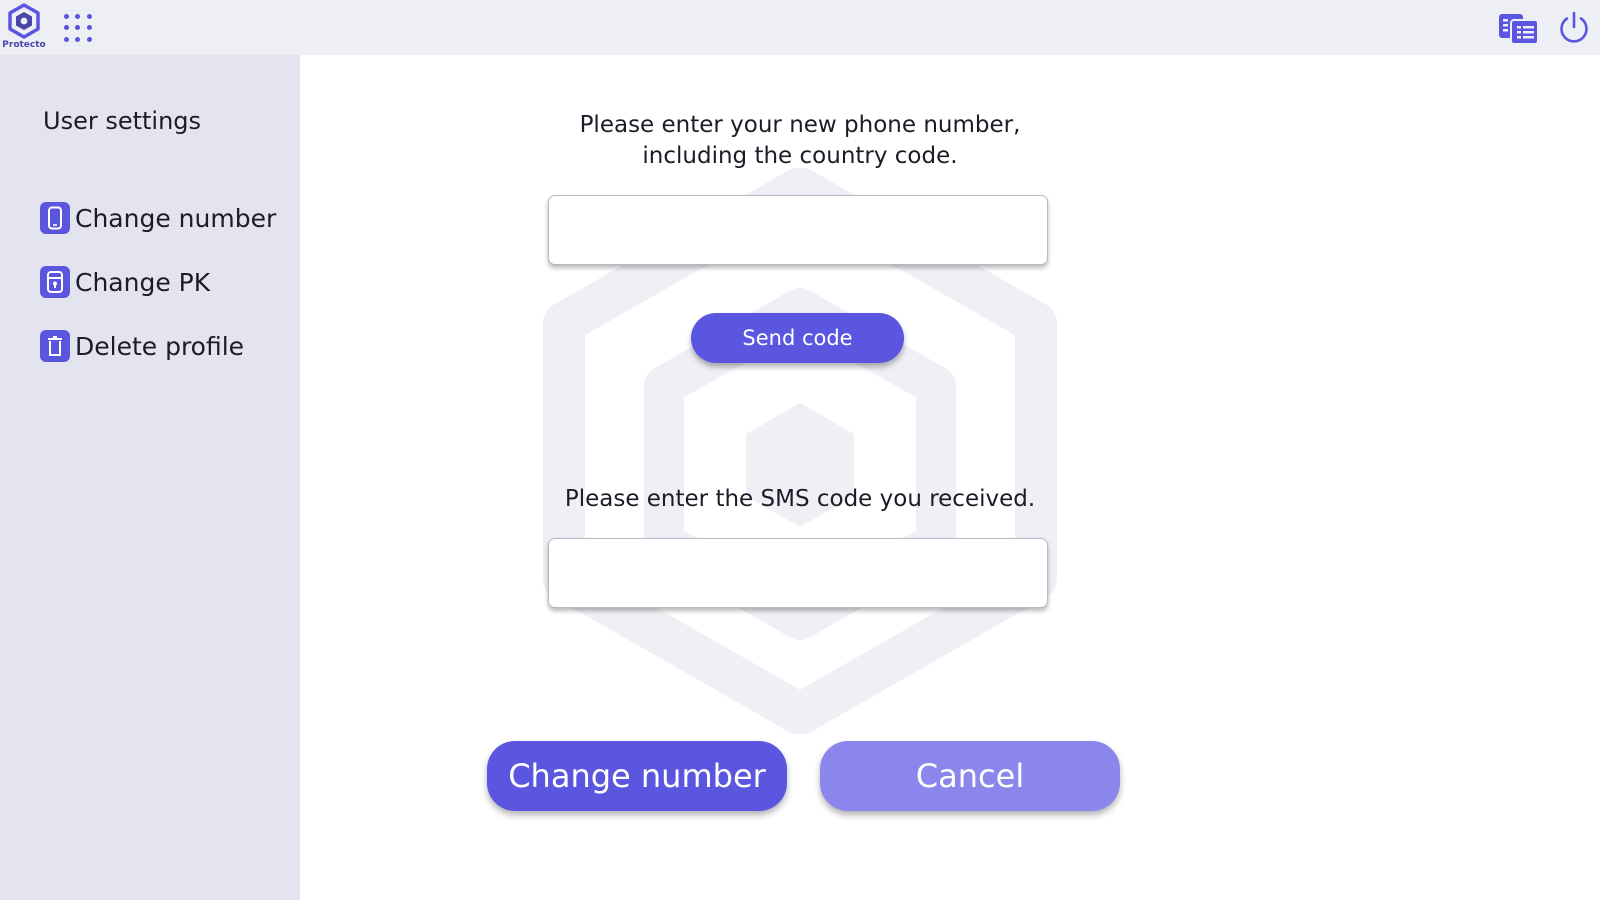  Describe the element at coordinates (78, 28) in the screenshot. I see `apps-grid-icon` at that location.